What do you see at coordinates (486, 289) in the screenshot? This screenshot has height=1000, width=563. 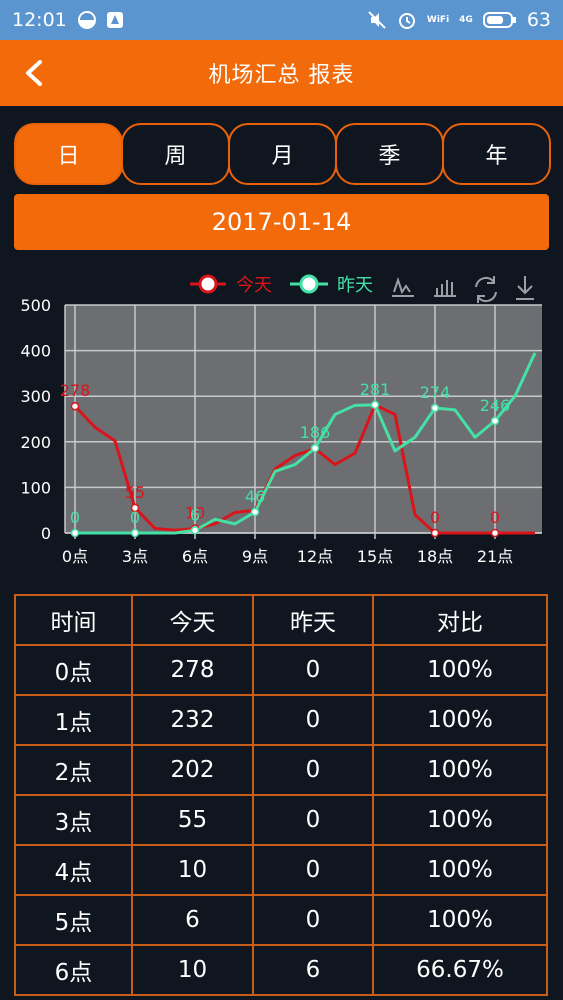 I see `refresh-icon` at bounding box center [486, 289].